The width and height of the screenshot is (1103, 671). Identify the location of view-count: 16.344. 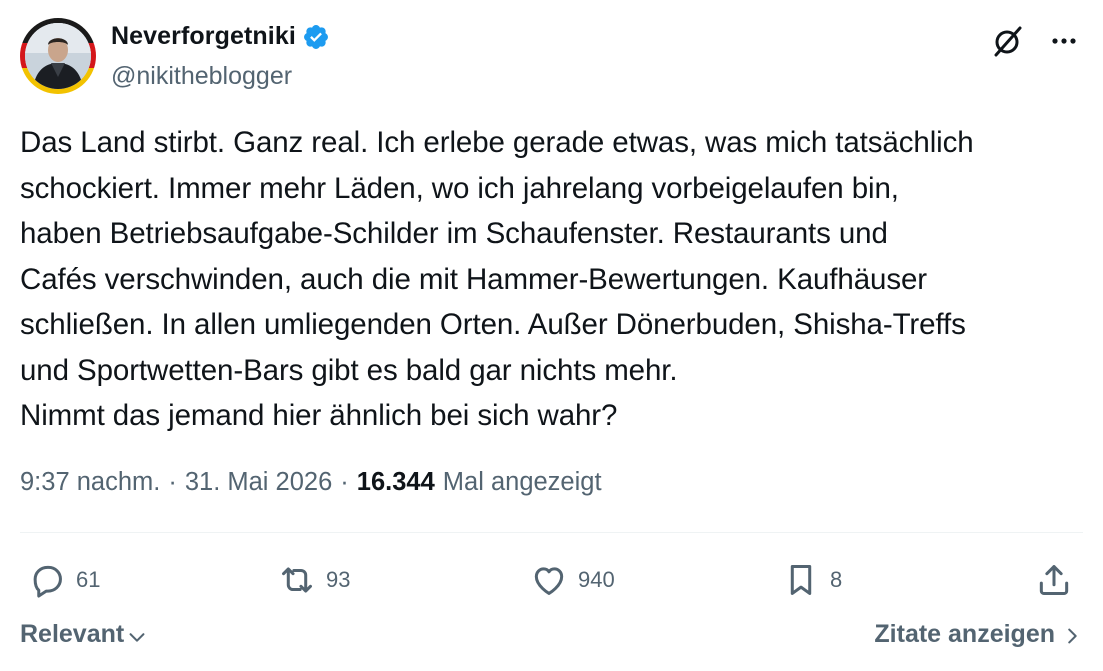
(395, 482).